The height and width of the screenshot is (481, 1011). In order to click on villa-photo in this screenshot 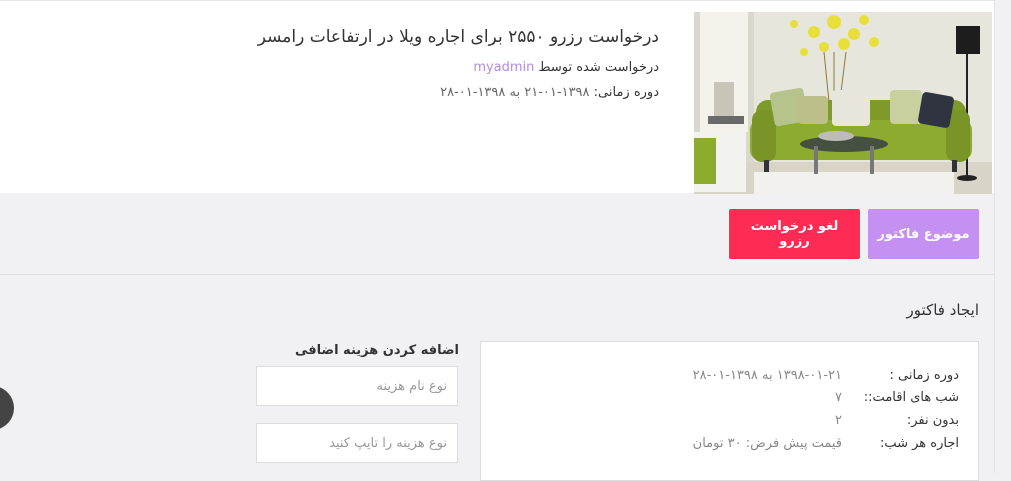, I will do `click(843, 103)`.